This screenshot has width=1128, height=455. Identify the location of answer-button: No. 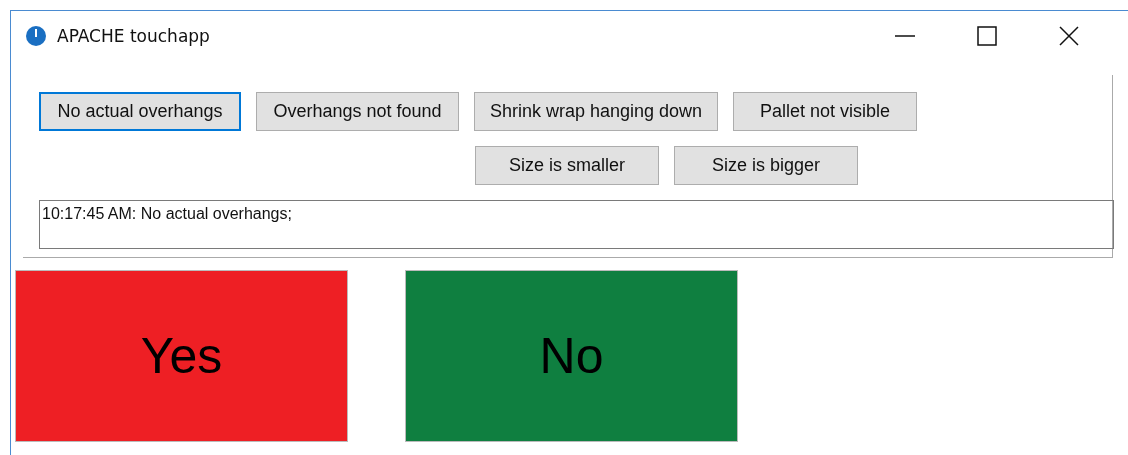
(571, 356).